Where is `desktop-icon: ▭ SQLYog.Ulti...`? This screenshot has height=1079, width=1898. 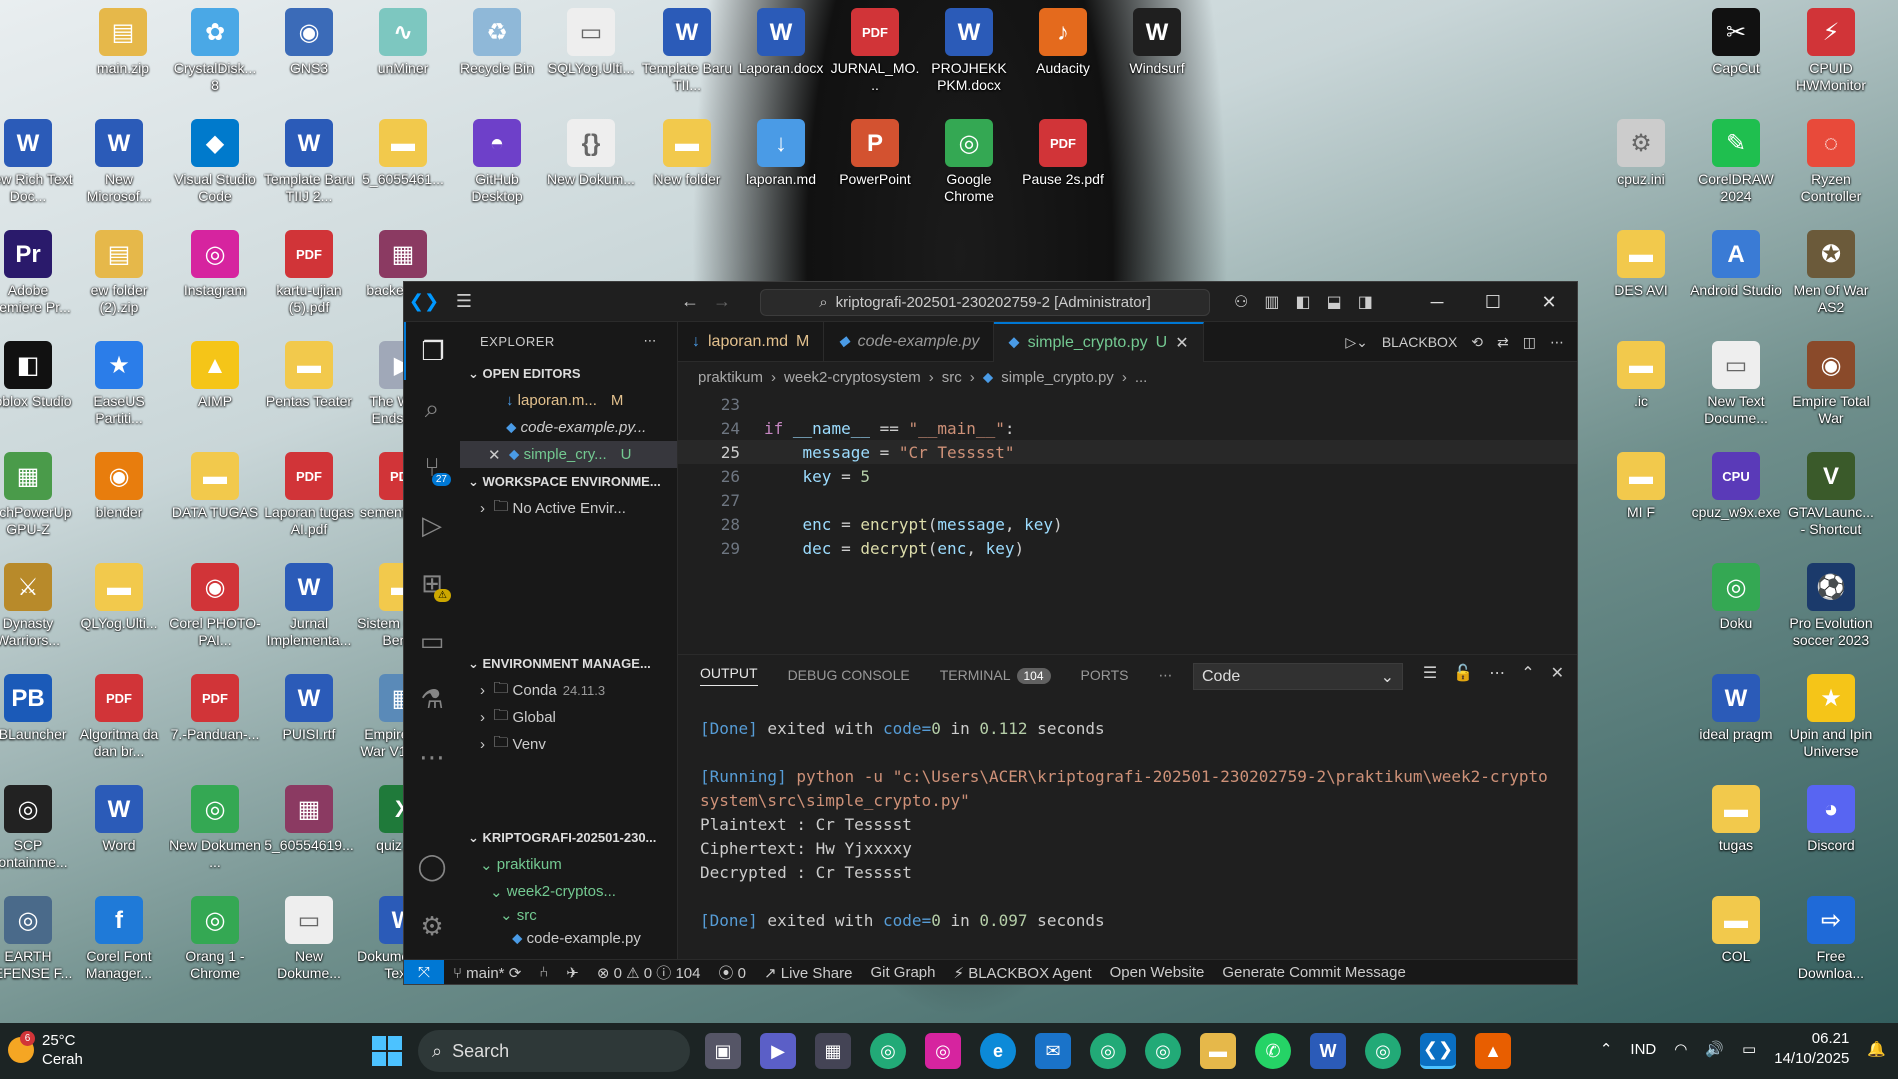 desktop-icon: ▭ SQLYog.Ulti... is located at coordinates (591, 56).